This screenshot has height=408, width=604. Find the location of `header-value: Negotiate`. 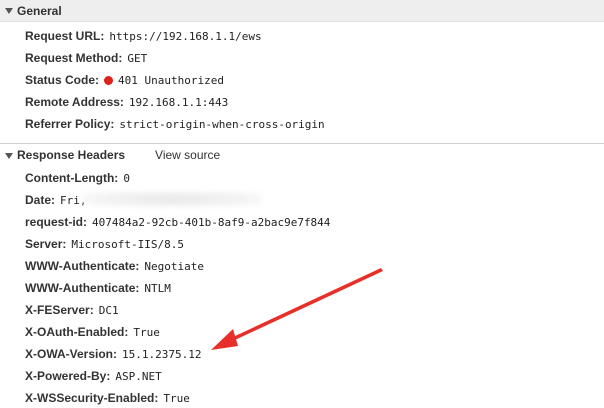

header-value: Negotiate is located at coordinates (174, 266).